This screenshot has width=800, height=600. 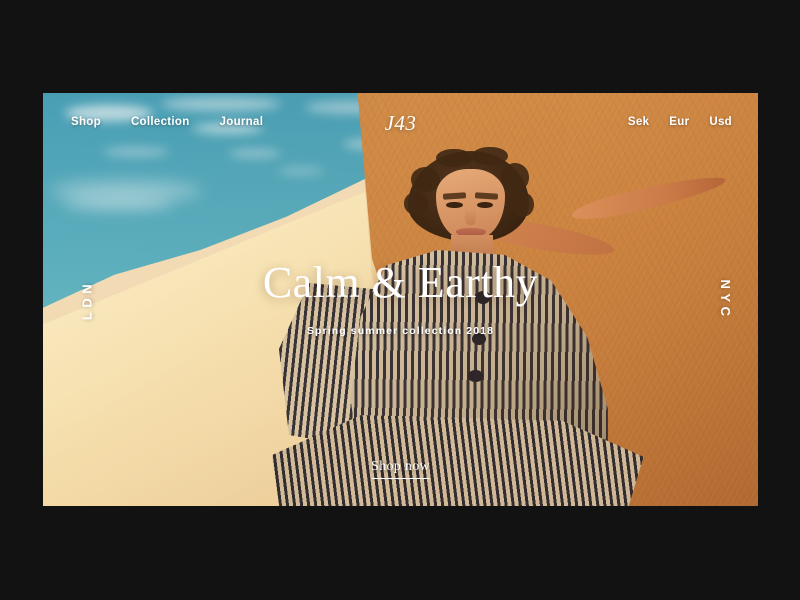 What do you see at coordinates (400, 282) in the screenshot?
I see `page-title: Calm & Earthy` at bounding box center [400, 282].